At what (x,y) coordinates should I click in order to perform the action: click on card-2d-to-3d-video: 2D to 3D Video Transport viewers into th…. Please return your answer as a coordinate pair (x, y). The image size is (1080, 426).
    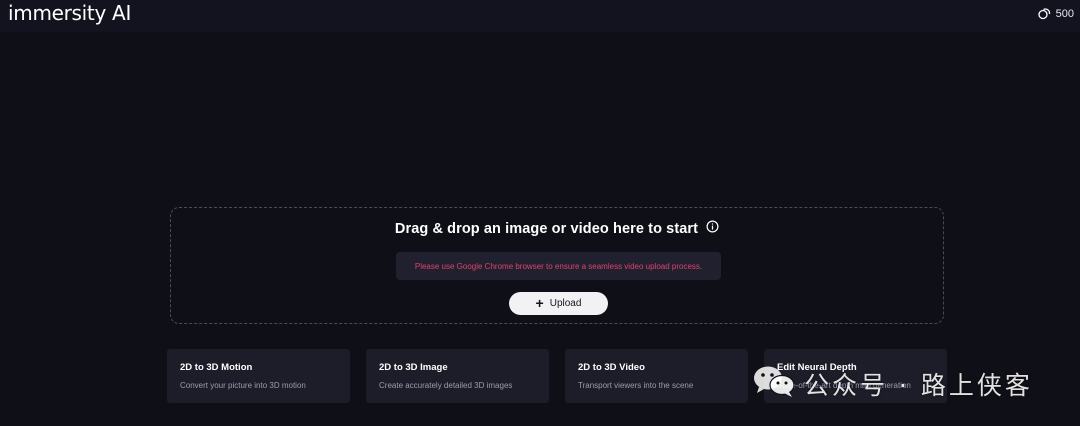
    Looking at the image, I should click on (656, 376).